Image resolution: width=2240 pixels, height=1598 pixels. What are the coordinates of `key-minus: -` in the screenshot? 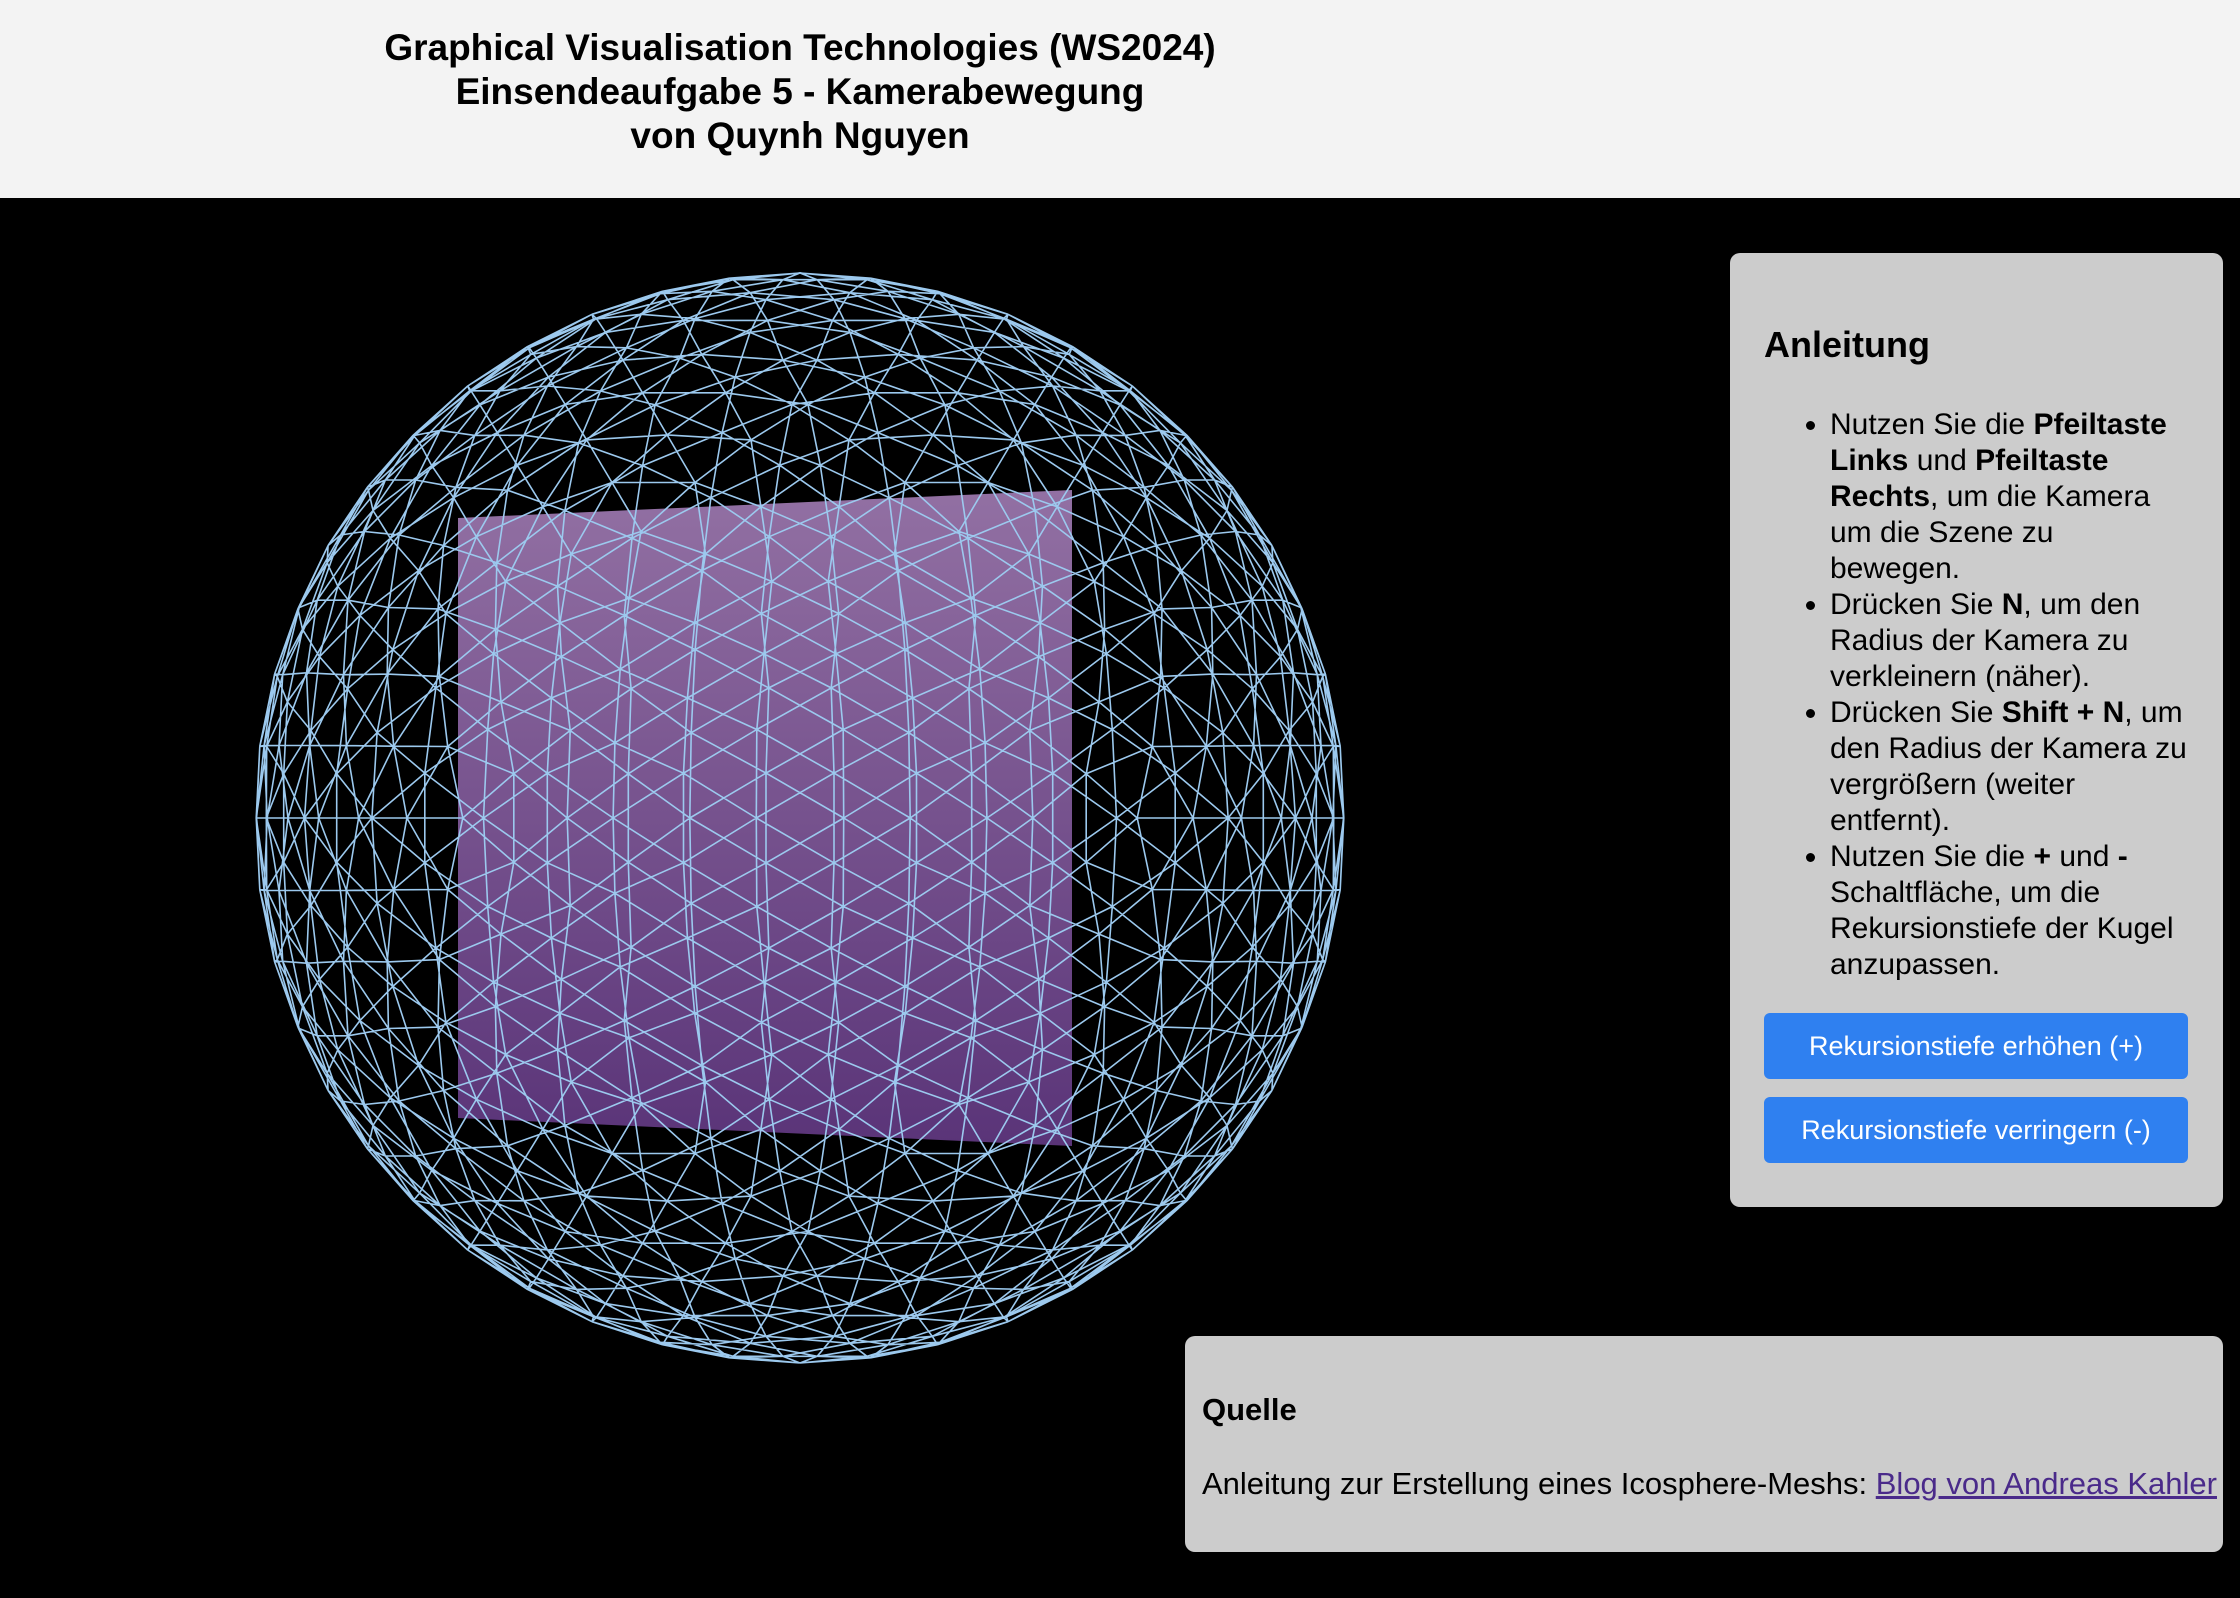 It's located at (2122, 856).